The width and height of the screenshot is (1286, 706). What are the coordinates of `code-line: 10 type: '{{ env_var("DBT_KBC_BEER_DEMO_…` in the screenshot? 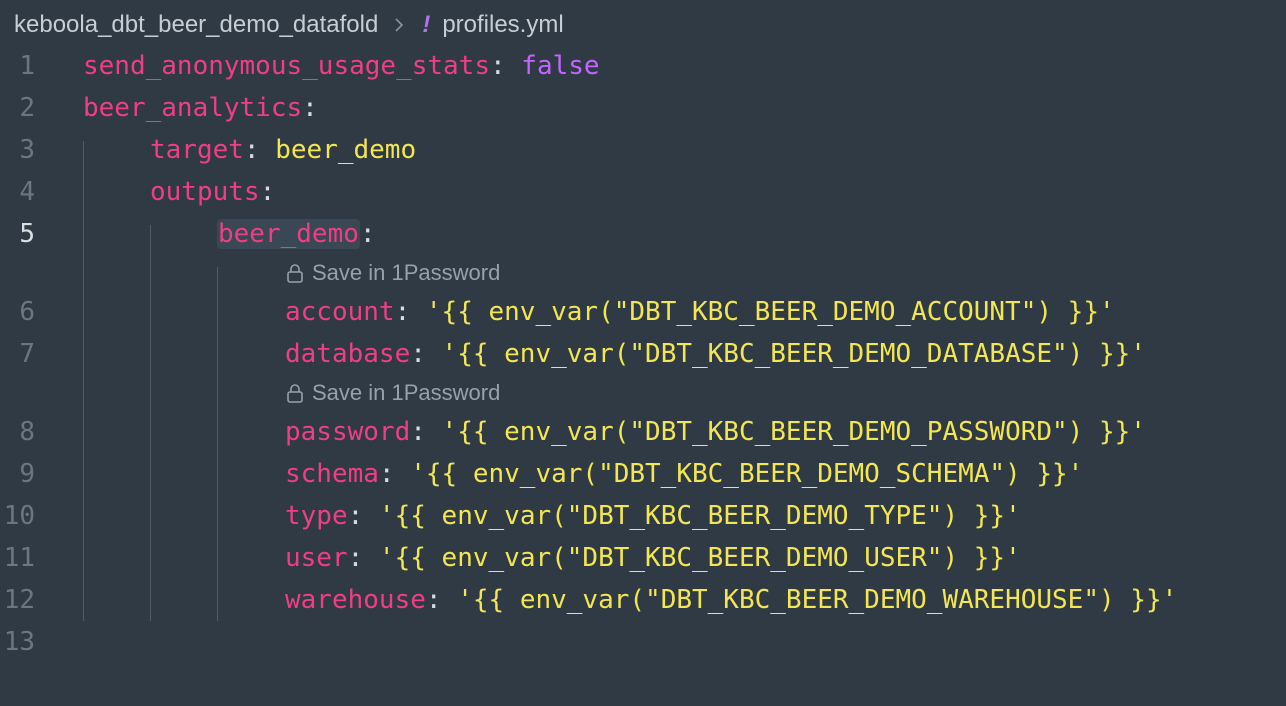 It's located at (643, 516).